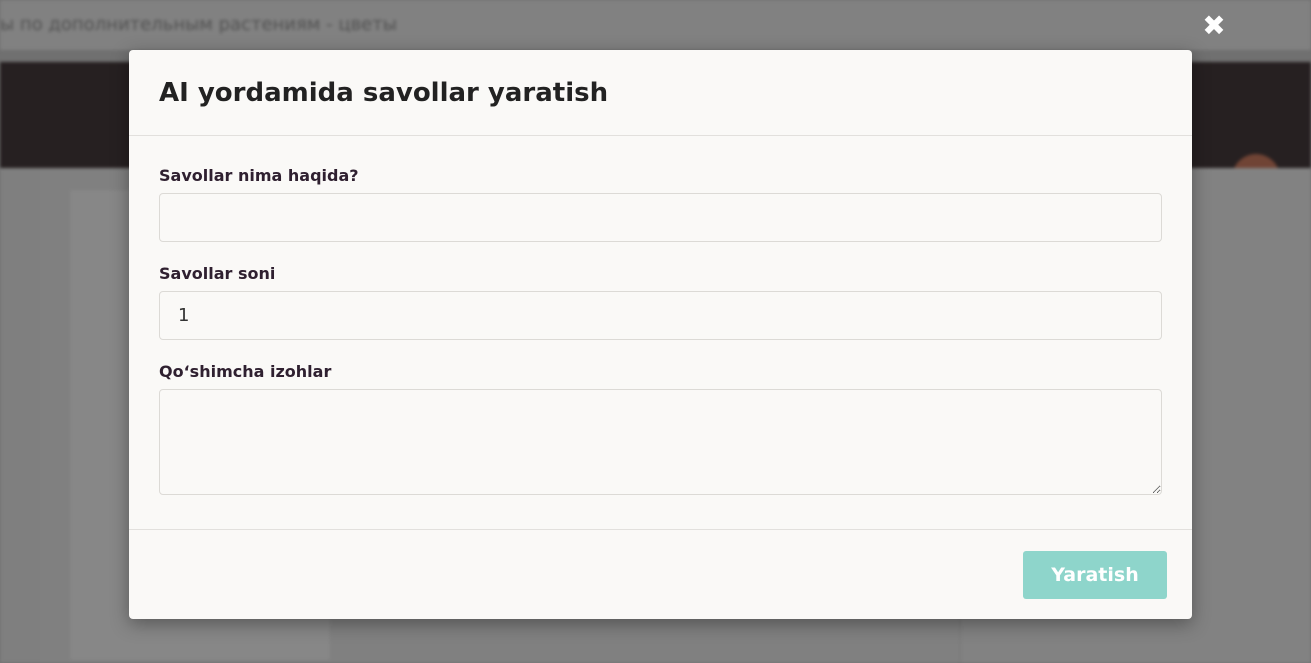  I want to click on topic-label: Savollar nima haqida?, so click(259, 175).